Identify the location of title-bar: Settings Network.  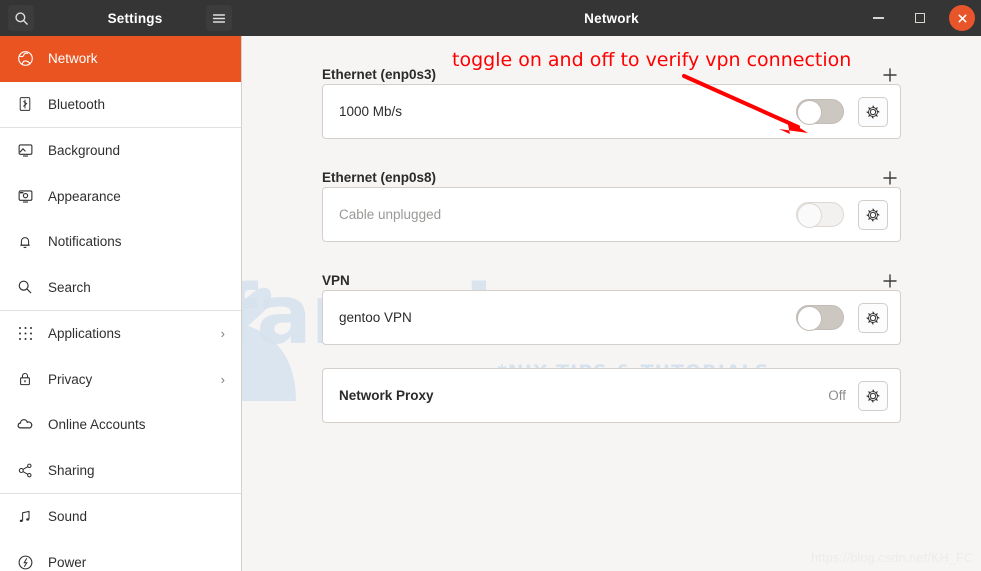
(490, 18).